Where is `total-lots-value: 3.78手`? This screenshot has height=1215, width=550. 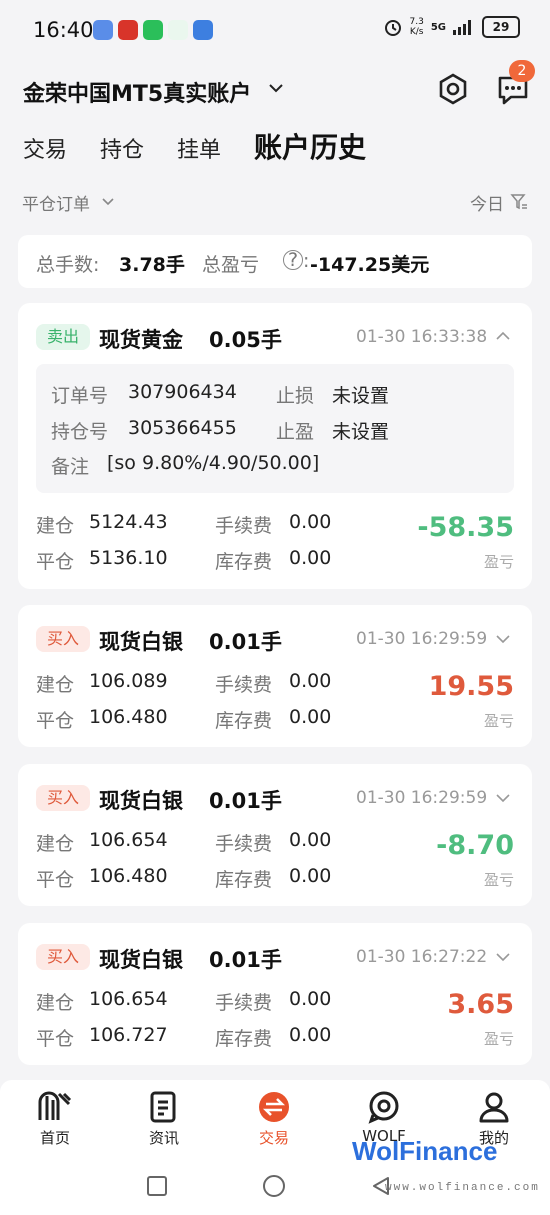
total-lots-value: 3.78手 is located at coordinates (152, 265).